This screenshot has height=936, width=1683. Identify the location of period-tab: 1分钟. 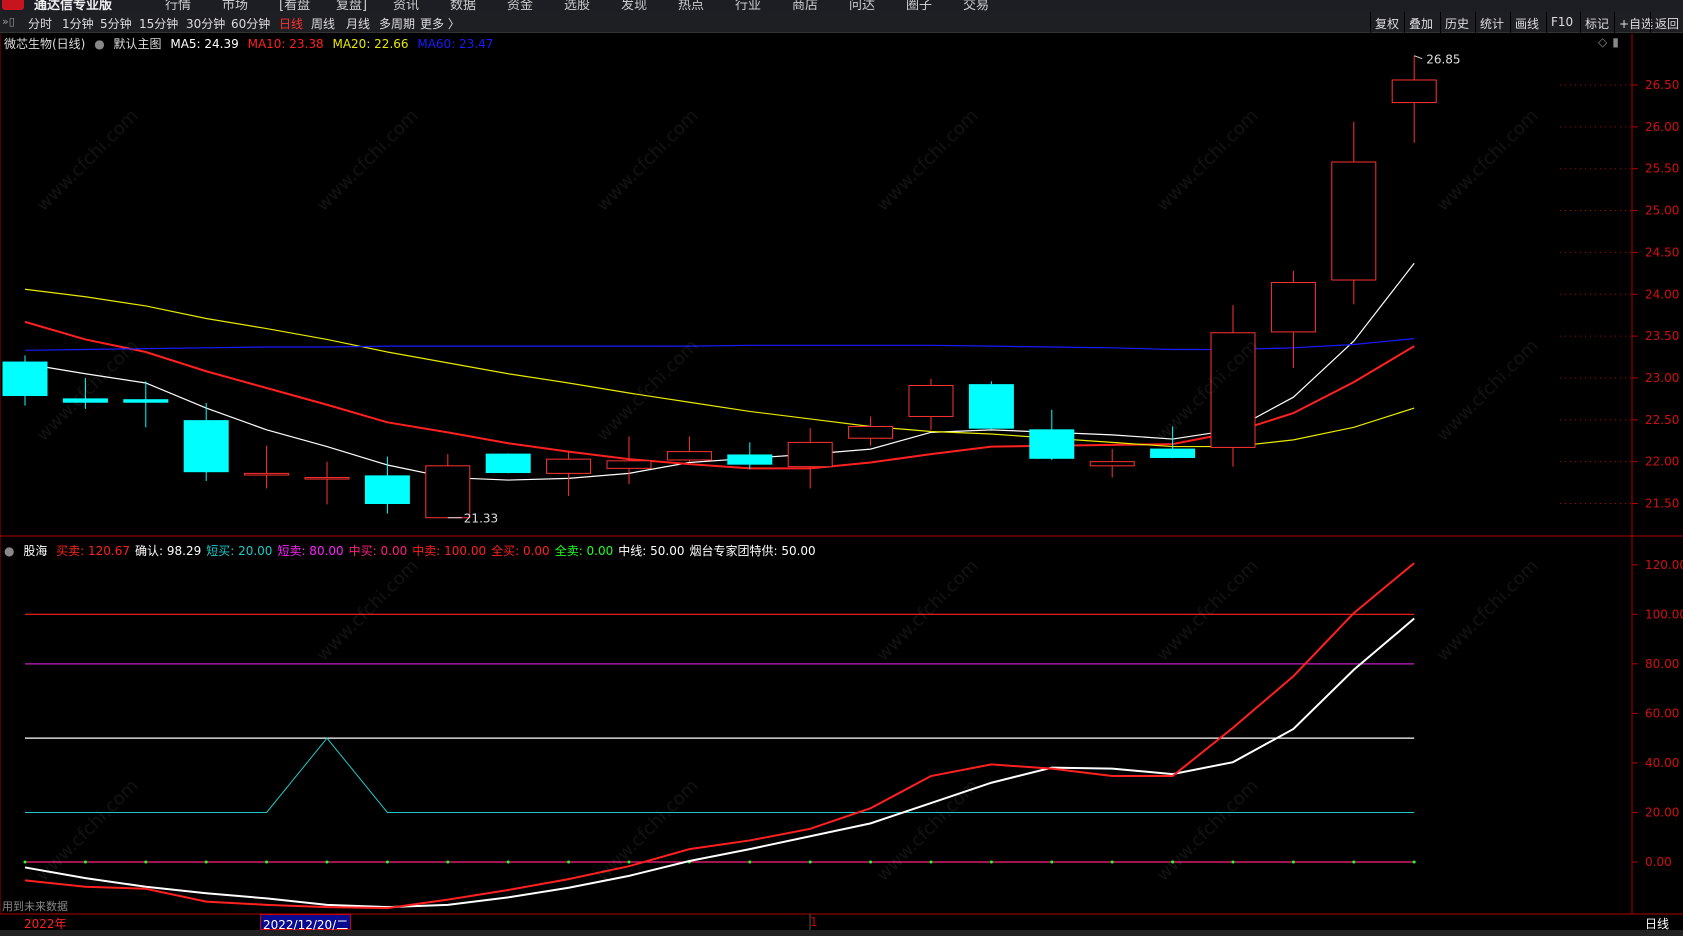
(78, 23).